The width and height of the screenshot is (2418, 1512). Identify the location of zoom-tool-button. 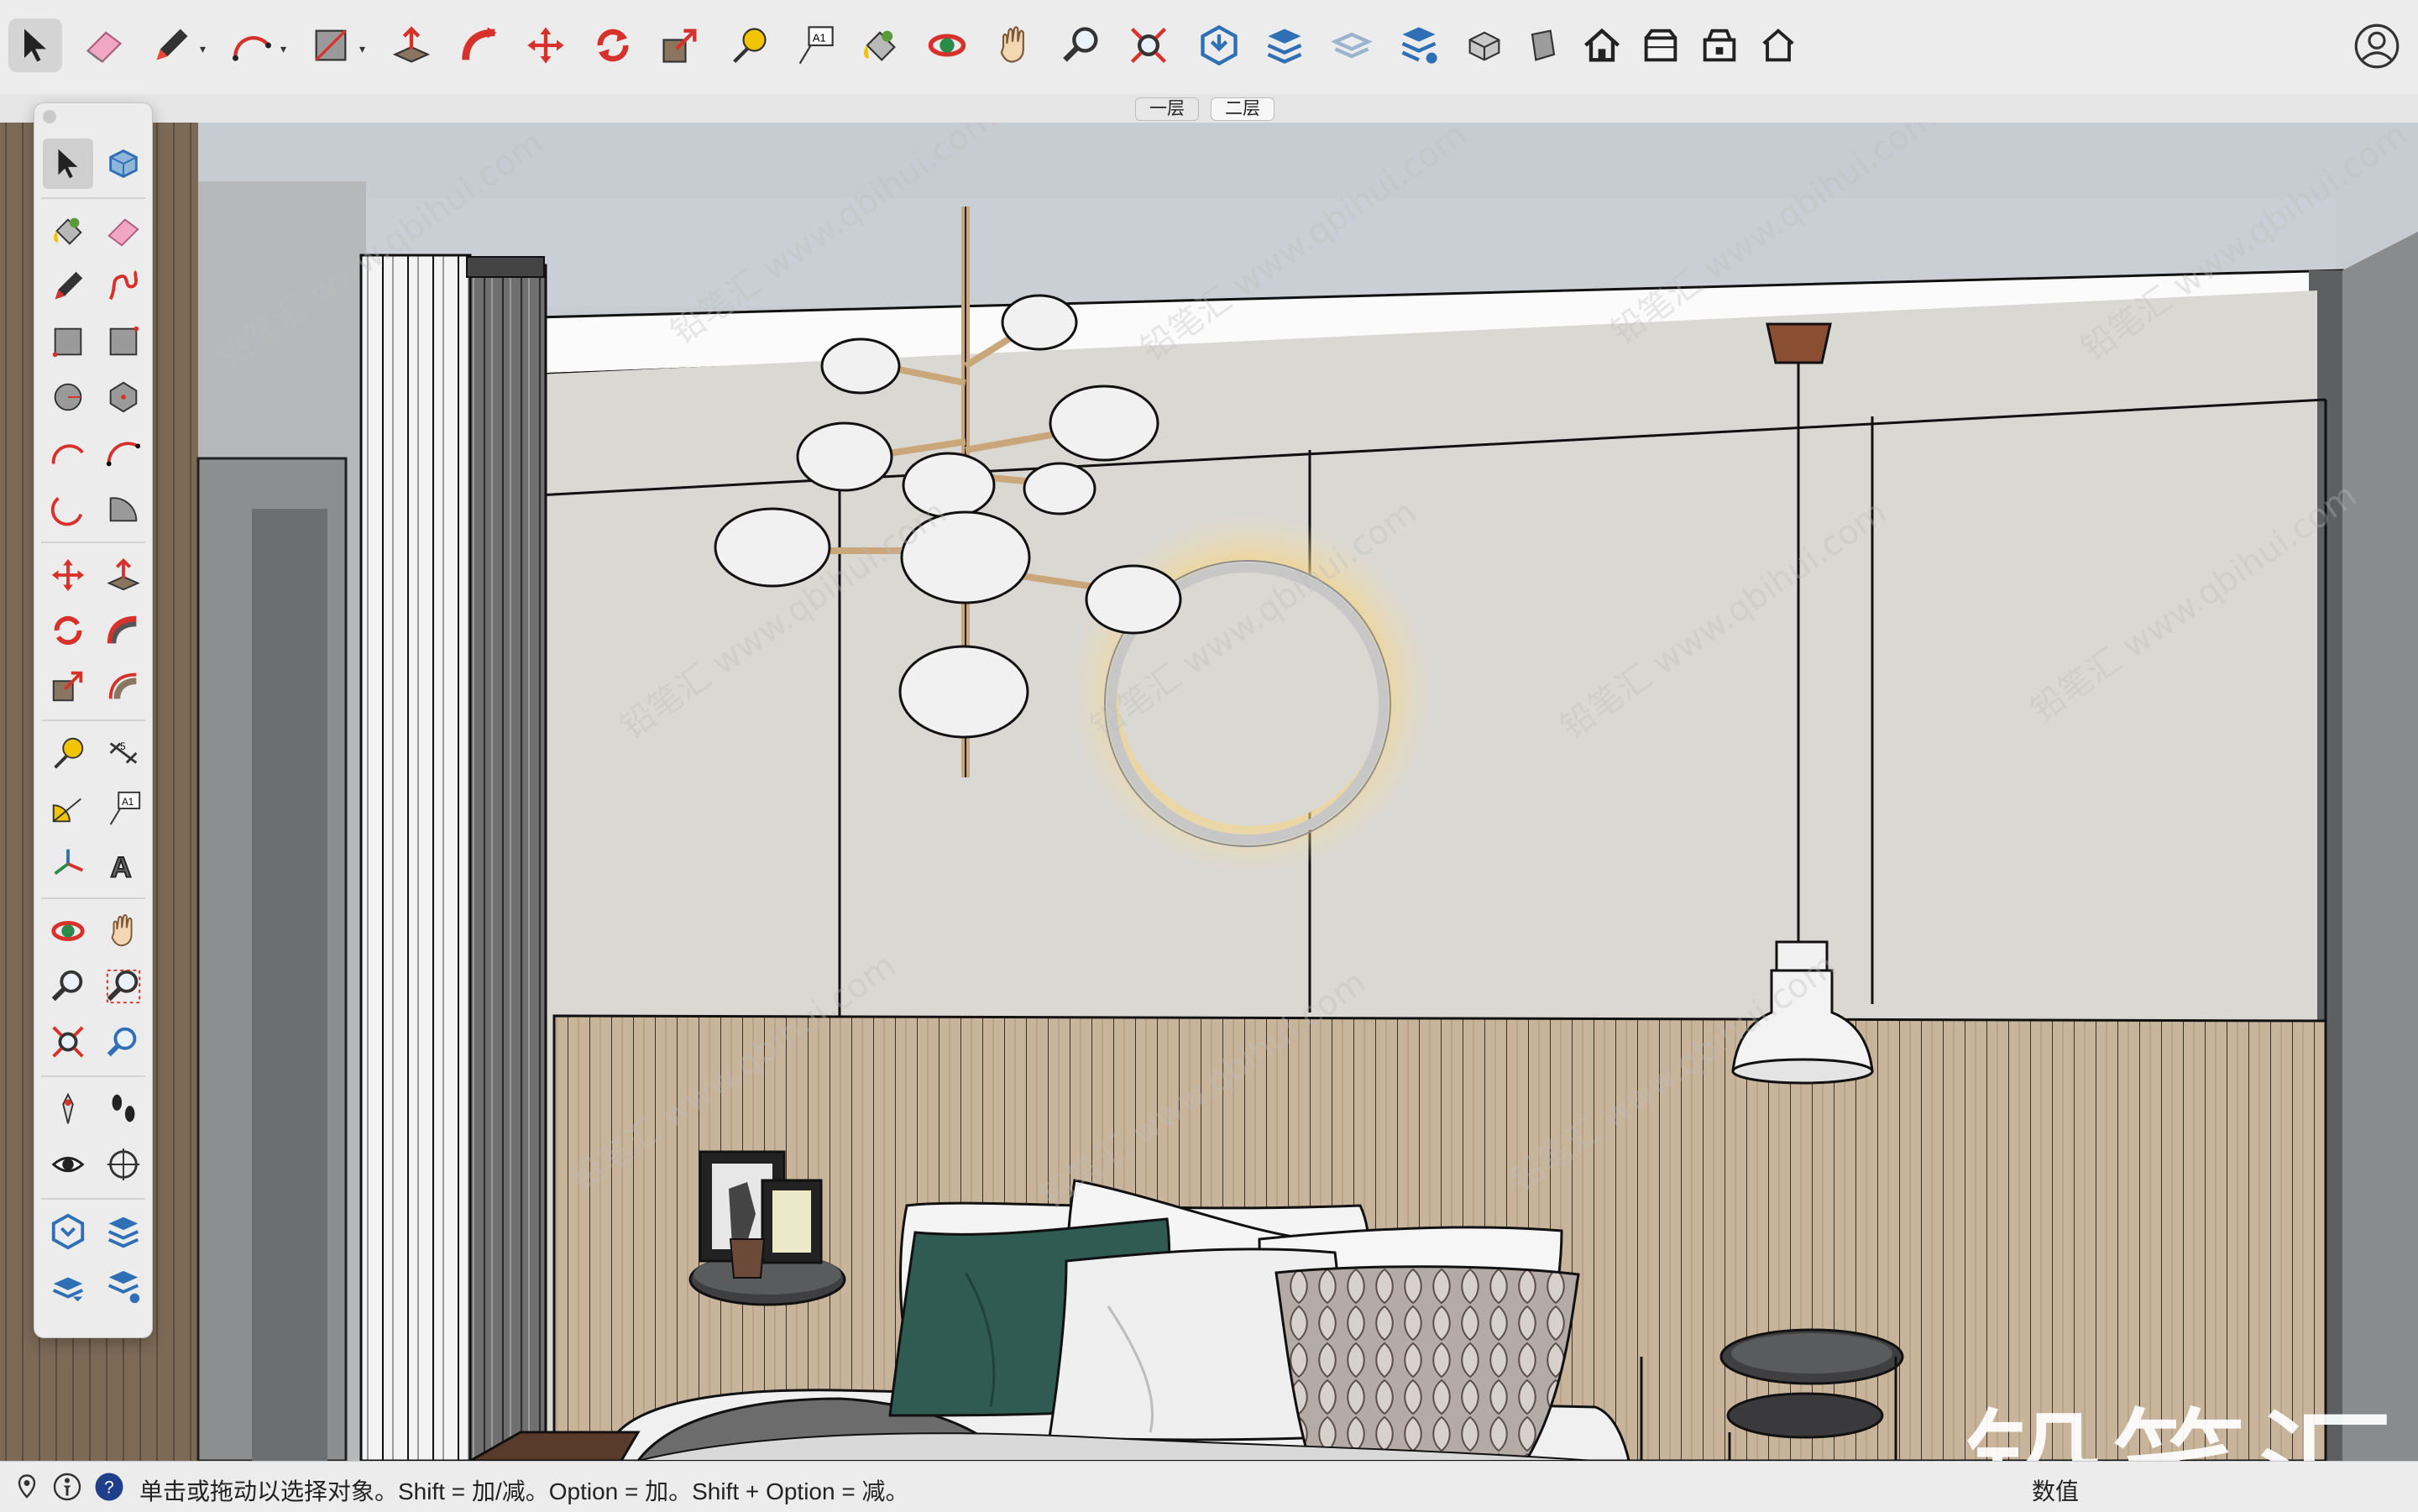
(1081, 45).